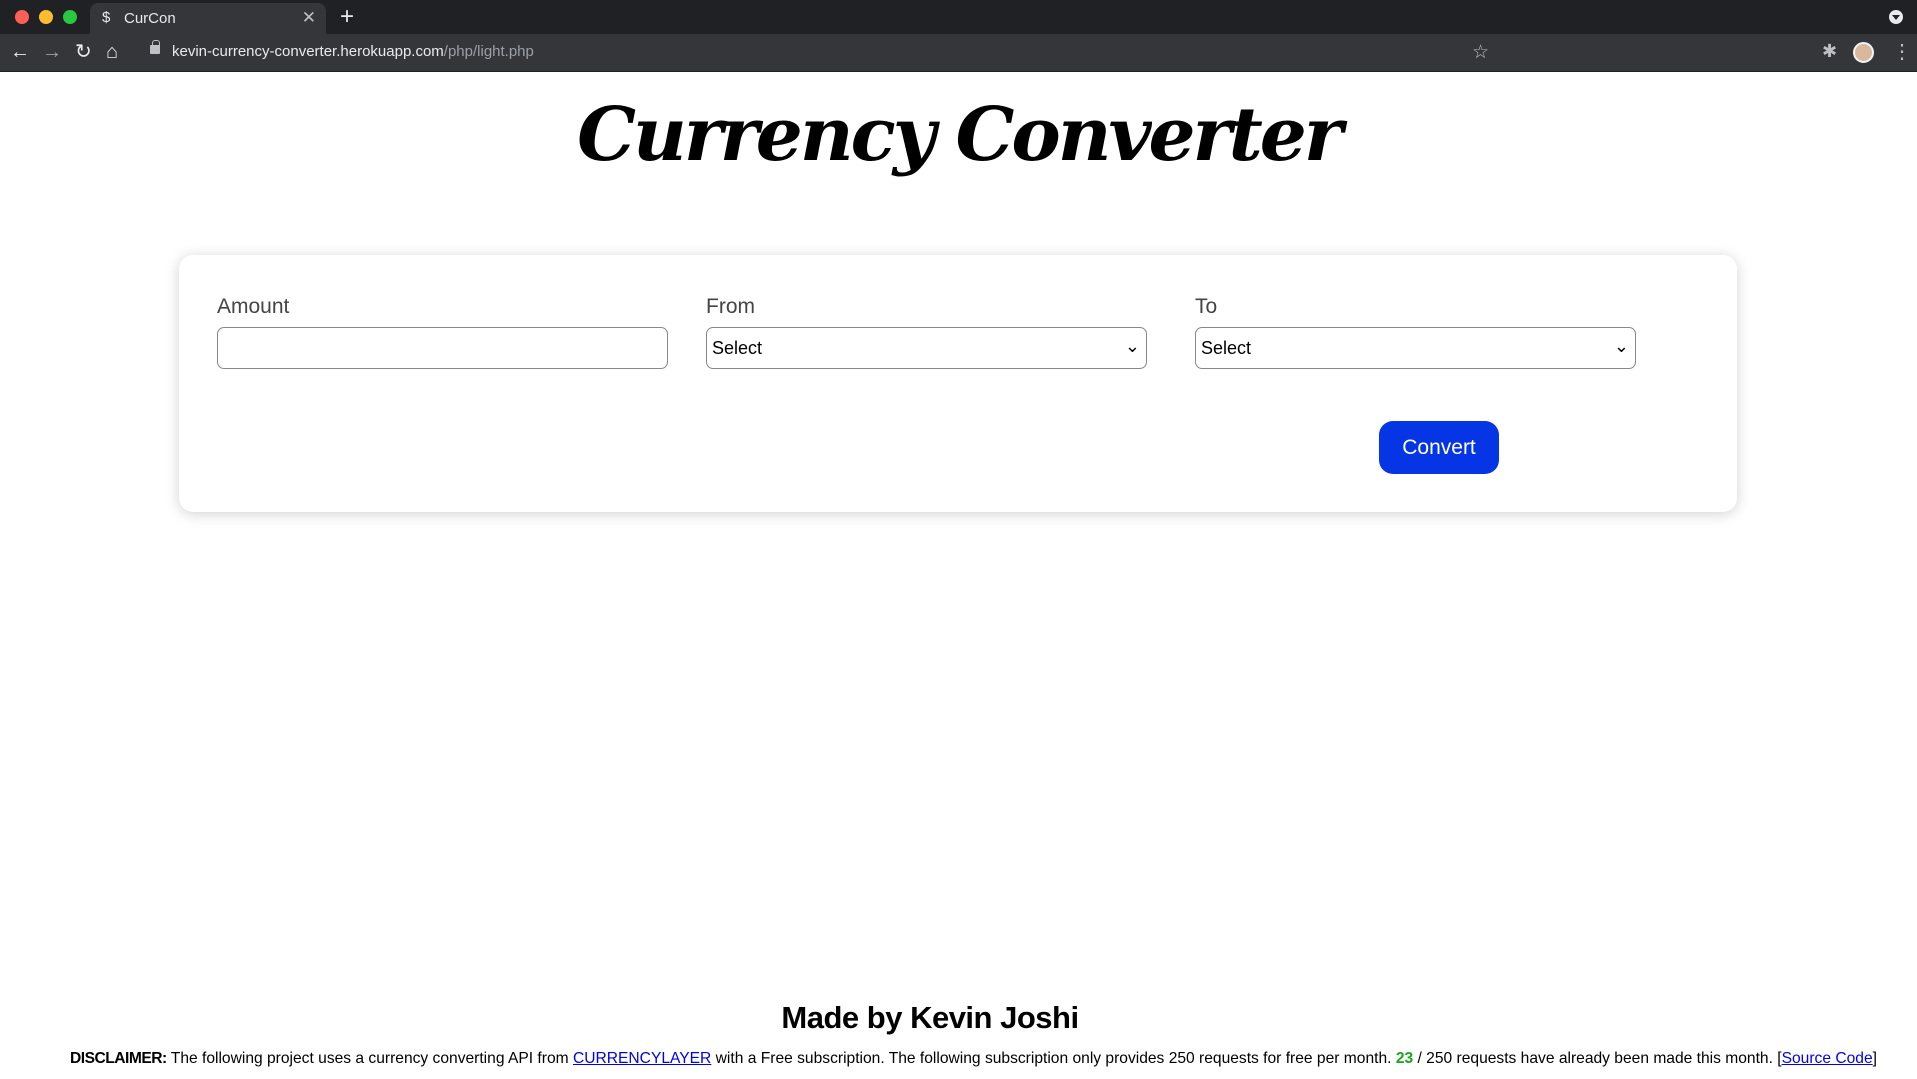  Describe the element at coordinates (52, 52) in the screenshot. I see `forward-arrow-icon: →` at that location.